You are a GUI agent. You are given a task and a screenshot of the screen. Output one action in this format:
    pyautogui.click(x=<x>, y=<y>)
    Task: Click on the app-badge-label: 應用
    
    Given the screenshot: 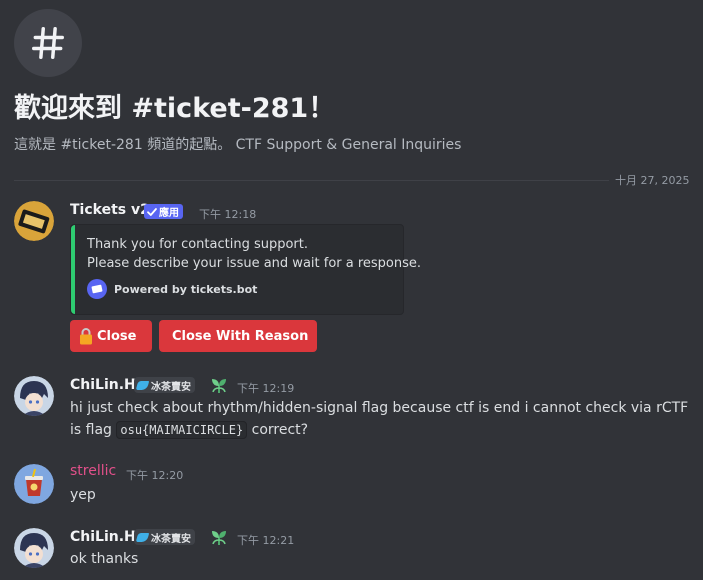 What is the action you would take?
    pyautogui.click(x=169, y=213)
    